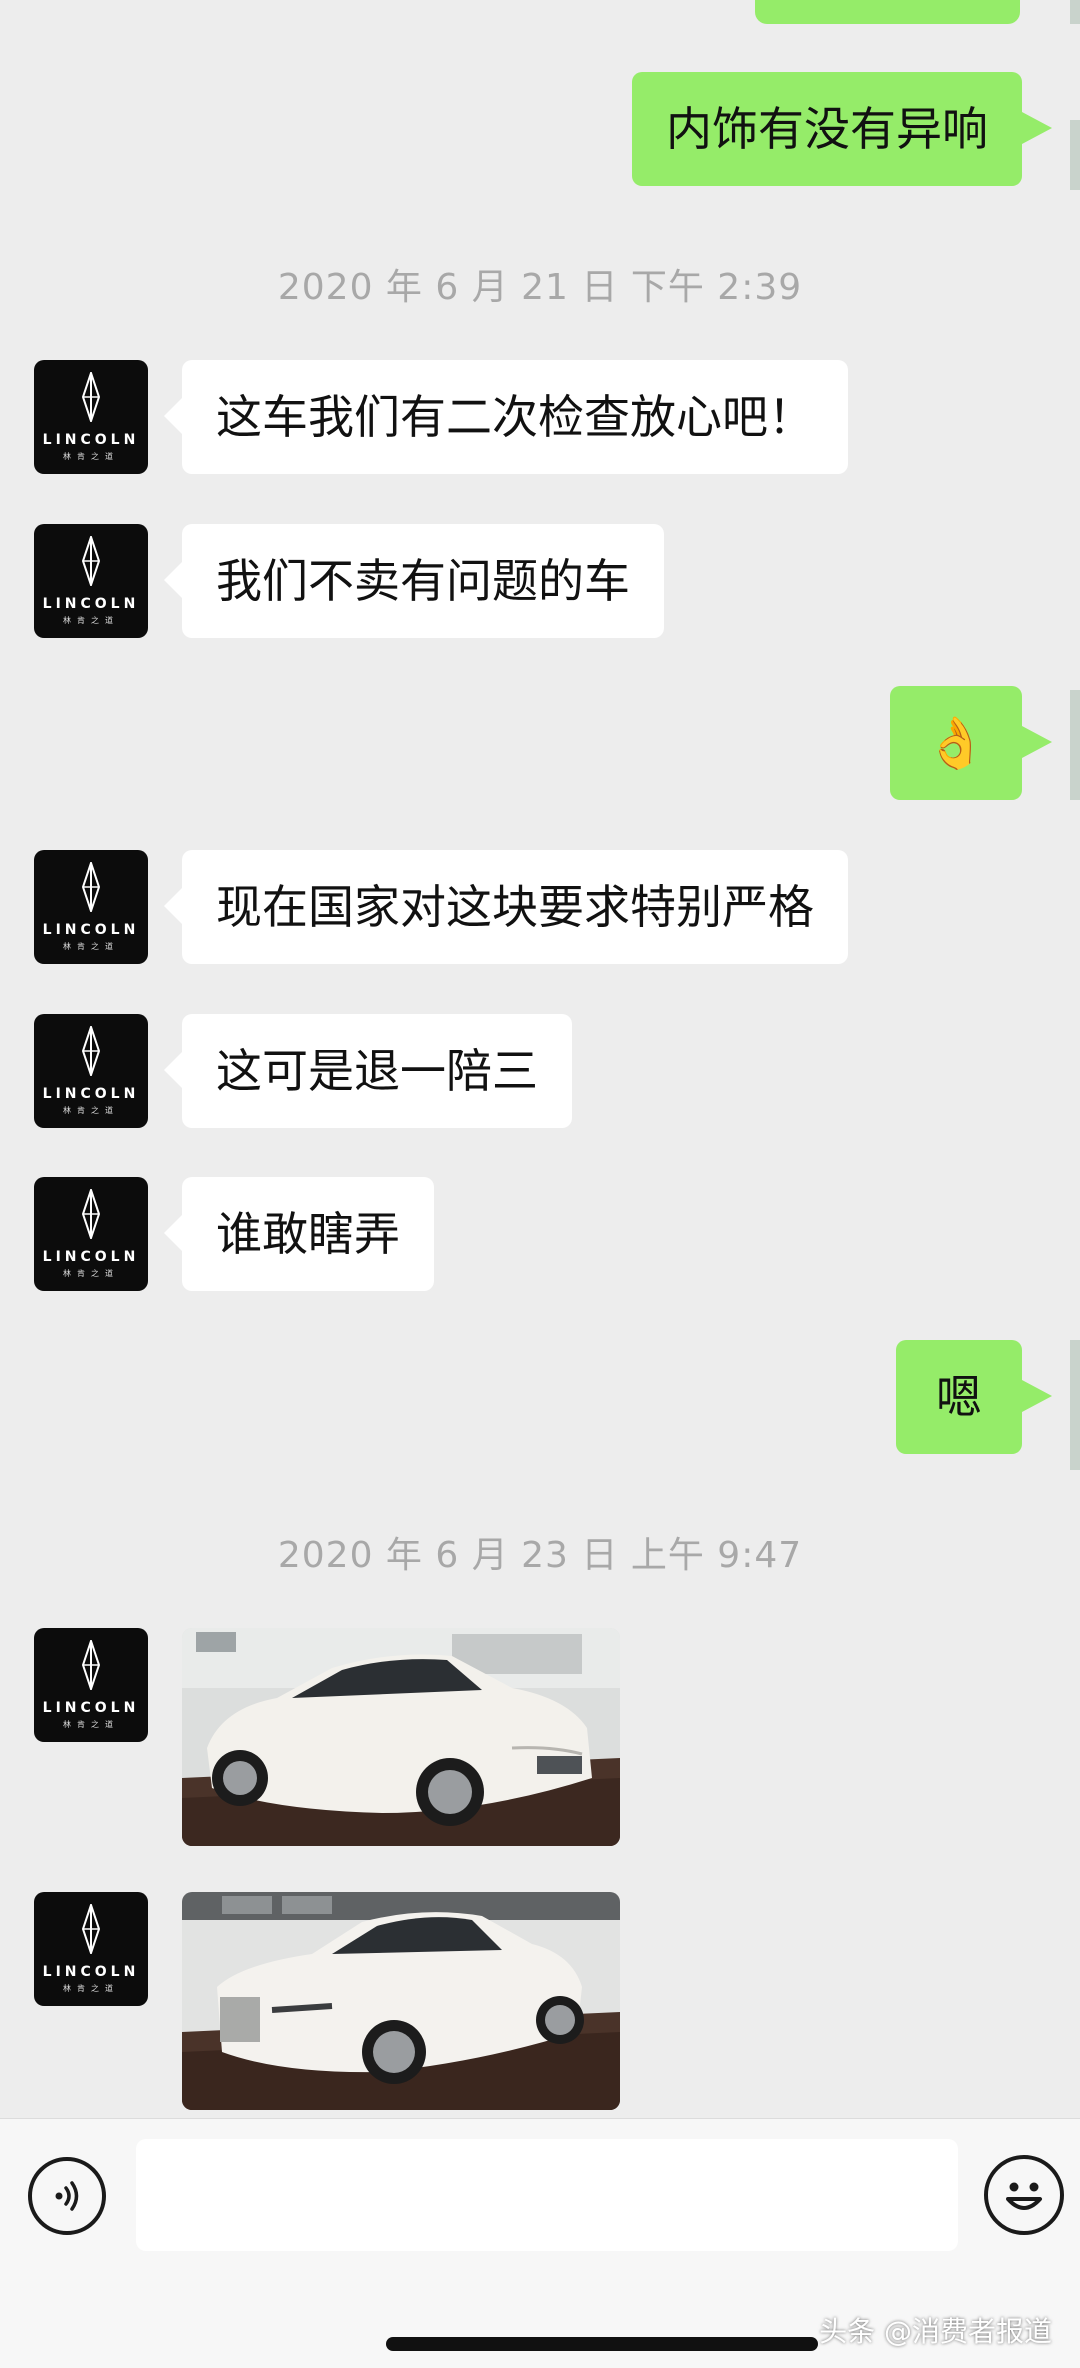  Describe the element at coordinates (887, 12) in the screenshot. I see `partial-message-bubble` at that location.